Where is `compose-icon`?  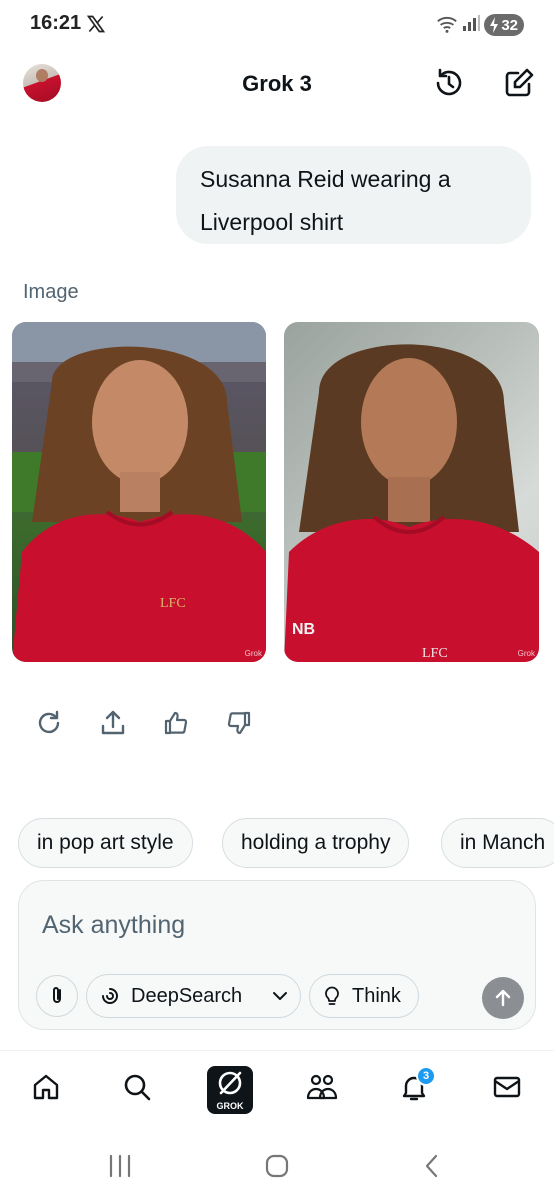
compose-icon is located at coordinates (519, 82).